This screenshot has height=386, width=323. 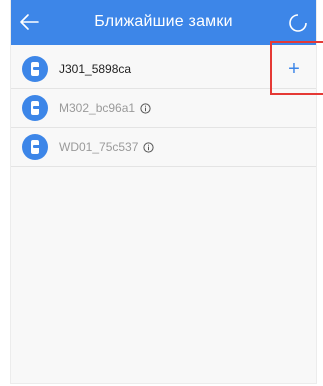 I want to click on lock-row-m302: M302_bc96a1, so click(x=163, y=108).